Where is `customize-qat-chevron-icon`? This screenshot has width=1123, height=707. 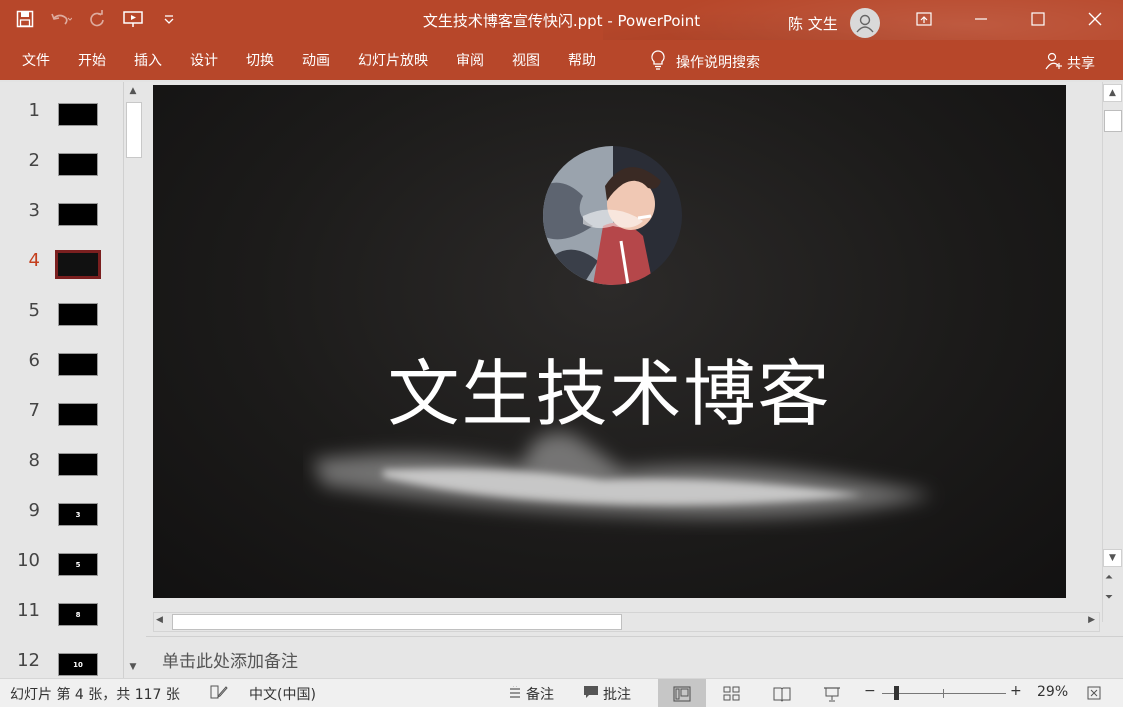 customize-qat-chevron-icon is located at coordinates (169, 19).